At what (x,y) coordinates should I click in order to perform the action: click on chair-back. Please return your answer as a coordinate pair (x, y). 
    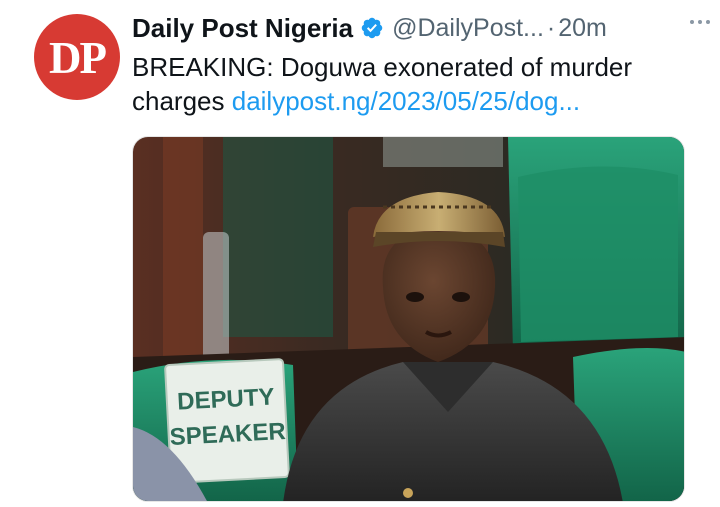
    Looking at the image, I should click on (598, 254).